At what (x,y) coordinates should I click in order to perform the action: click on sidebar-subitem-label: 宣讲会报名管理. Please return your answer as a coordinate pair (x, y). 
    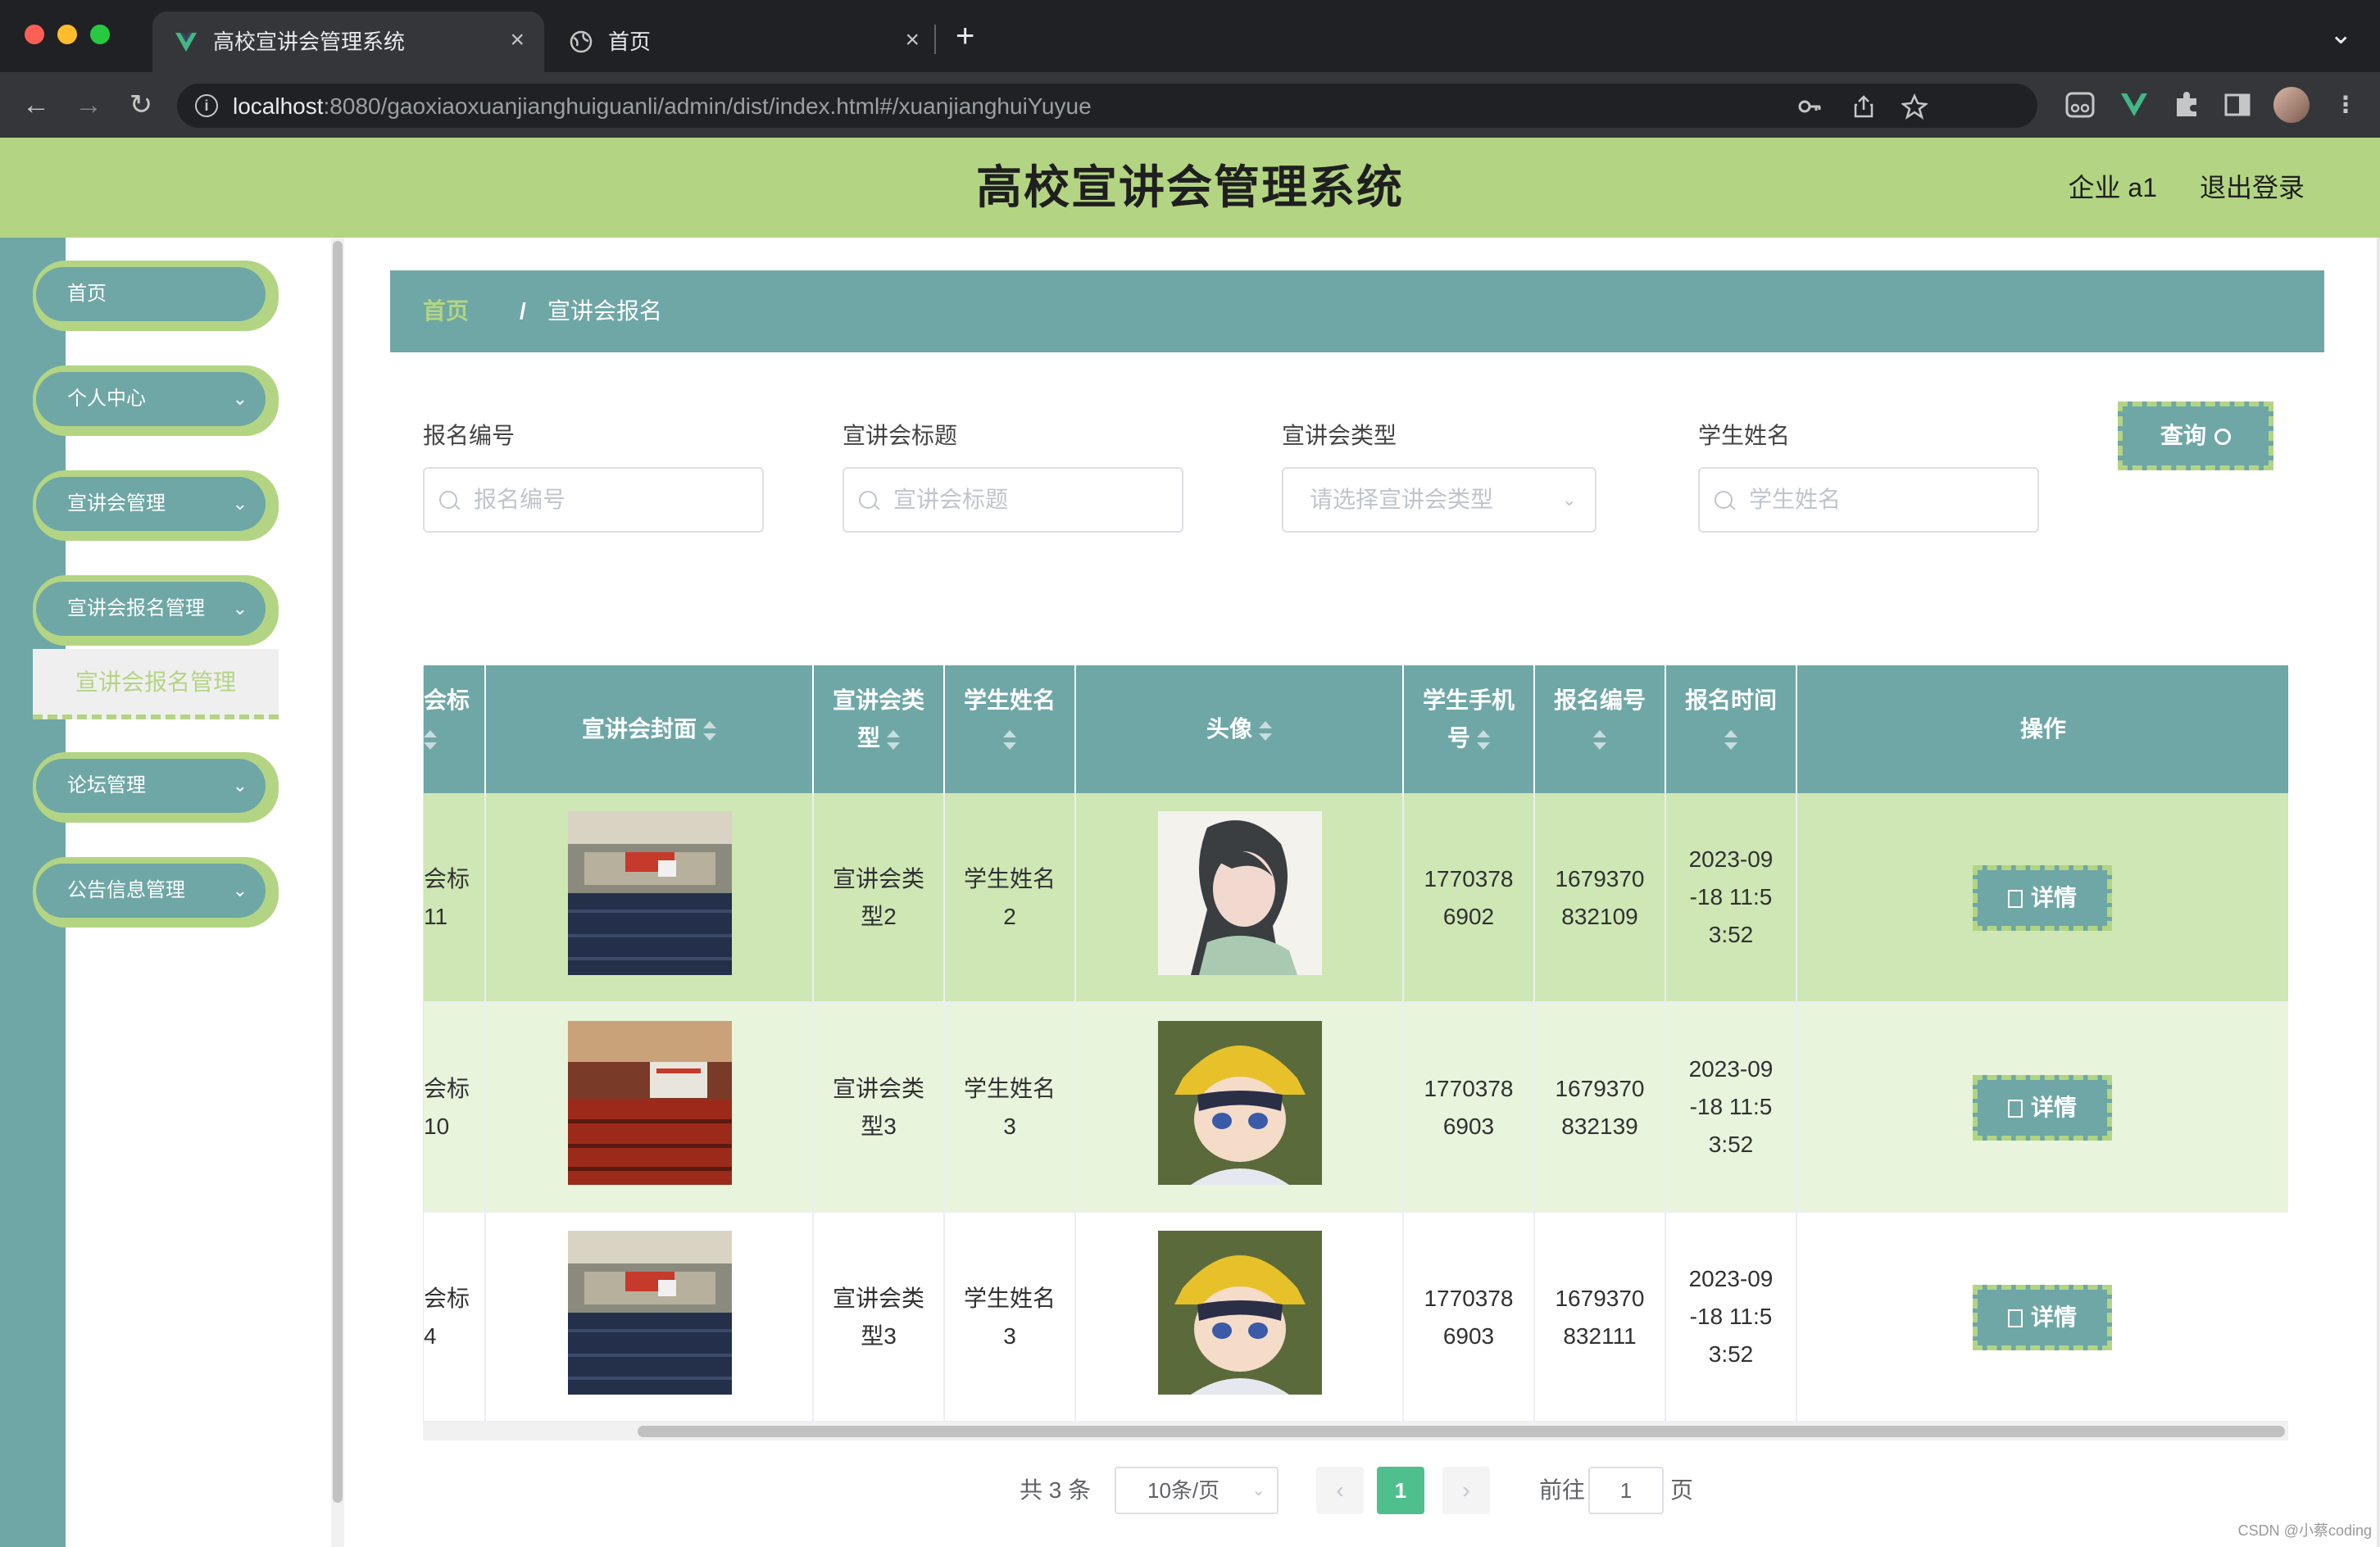
    Looking at the image, I should click on (155, 682).